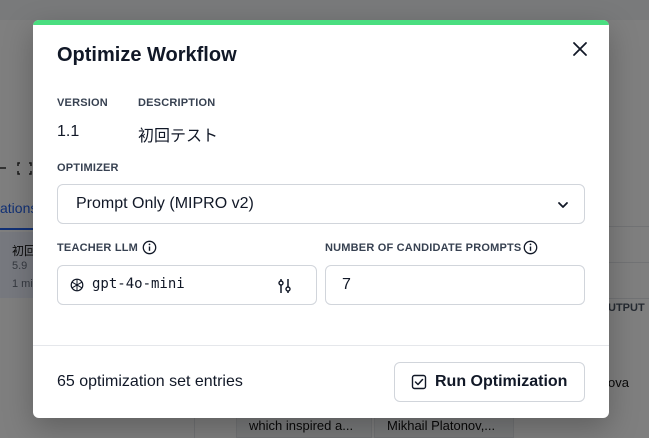 The height and width of the screenshot is (438, 649). What do you see at coordinates (77, 285) in the screenshot?
I see `openai-icon` at bounding box center [77, 285].